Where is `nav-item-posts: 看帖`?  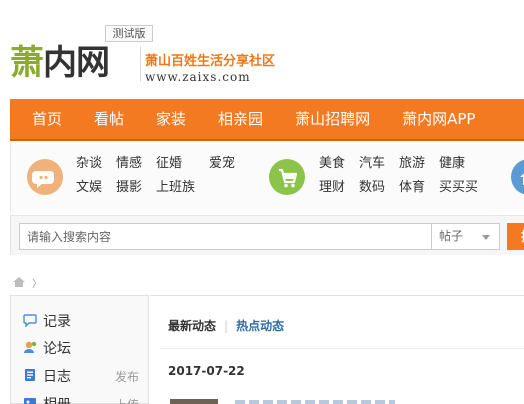 nav-item-posts: 看帖 is located at coordinates (109, 119).